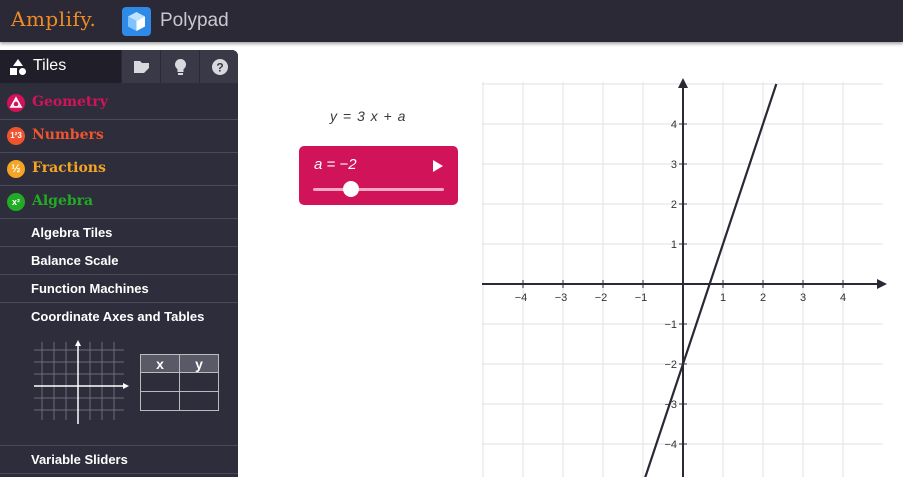 This screenshot has width=903, height=477. Describe the element at coordinates (601, 298) in the screenshot. I see `x-tick-label: −2` at that location.